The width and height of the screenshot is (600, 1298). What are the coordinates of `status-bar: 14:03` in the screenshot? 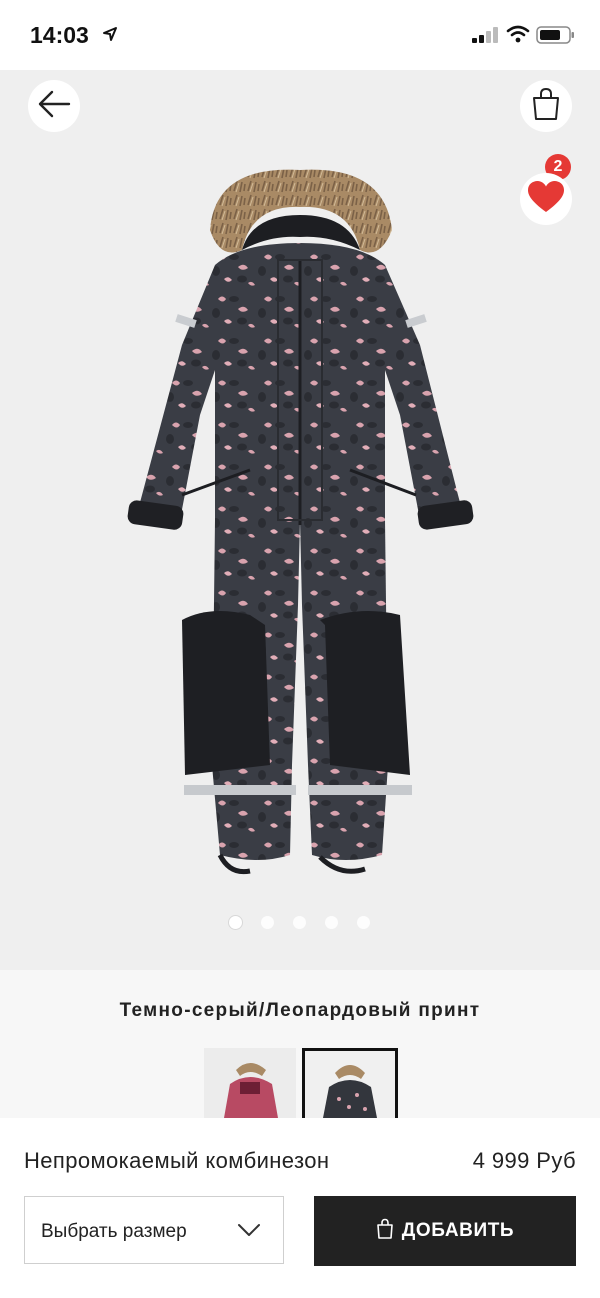 It's located at (300, 35).